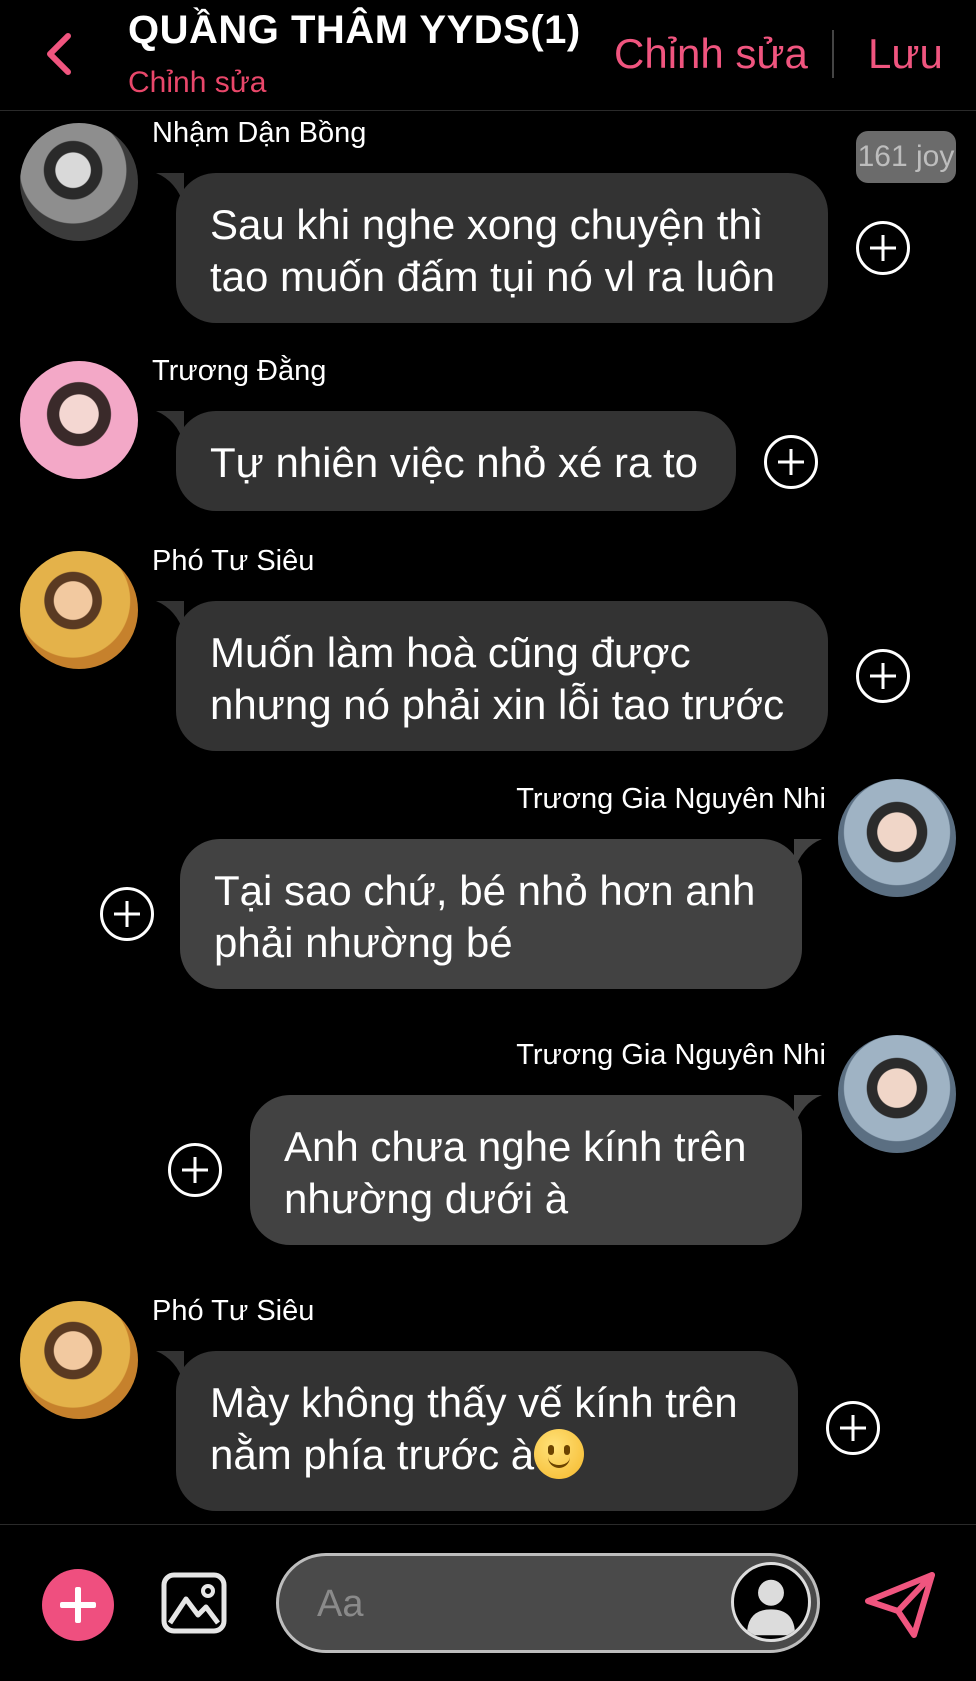  I want to click on message-input, so click(507, 1604).